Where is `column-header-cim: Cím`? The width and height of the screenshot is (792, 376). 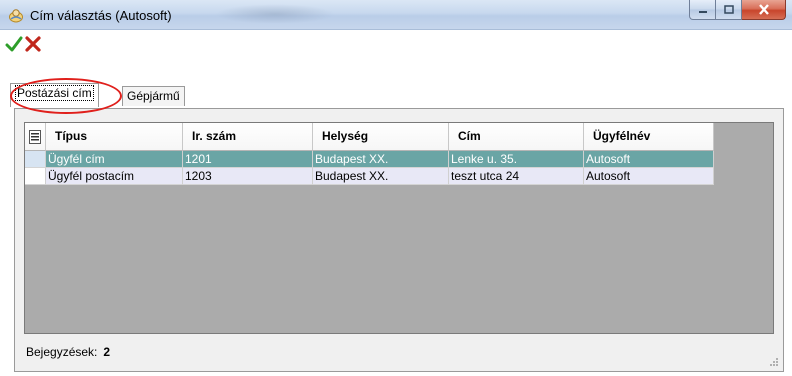
column-header-cim: Cím is located at coordinates (516, 137).